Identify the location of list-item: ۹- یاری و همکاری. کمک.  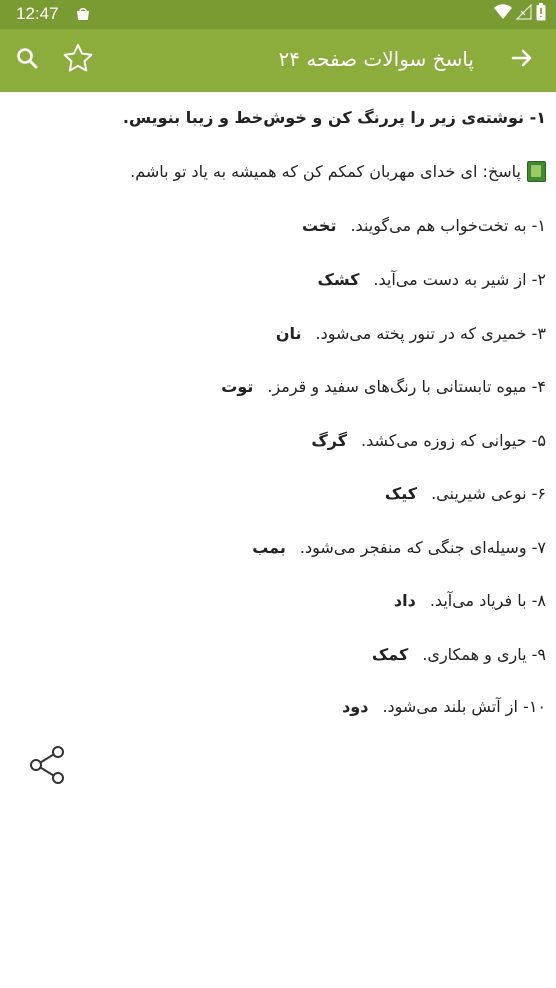
(459, 654).